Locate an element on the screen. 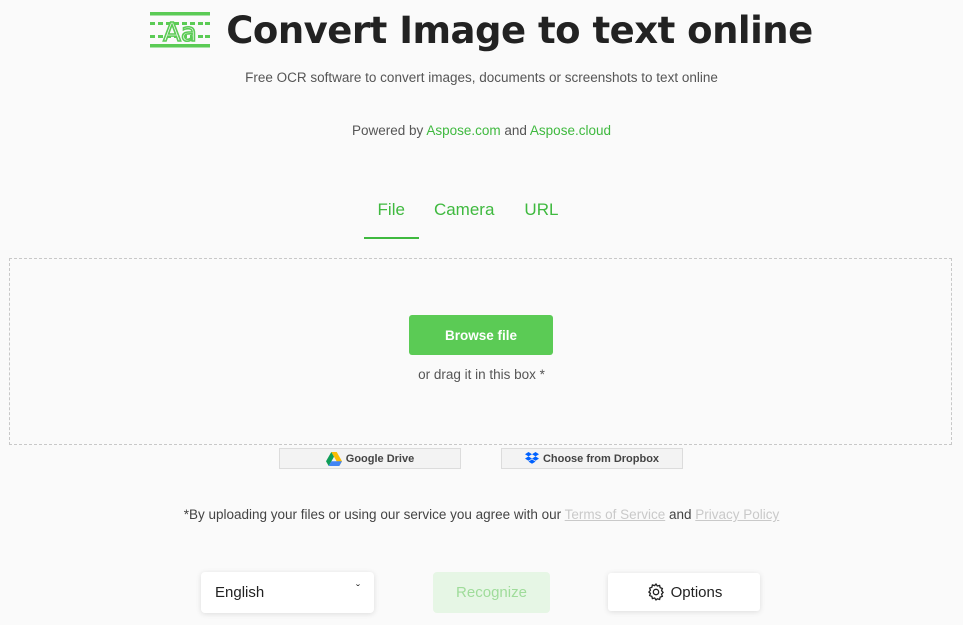 The width and height of the screenshot is (963, 625). options-button: Options is located at coordinates (684, 592).